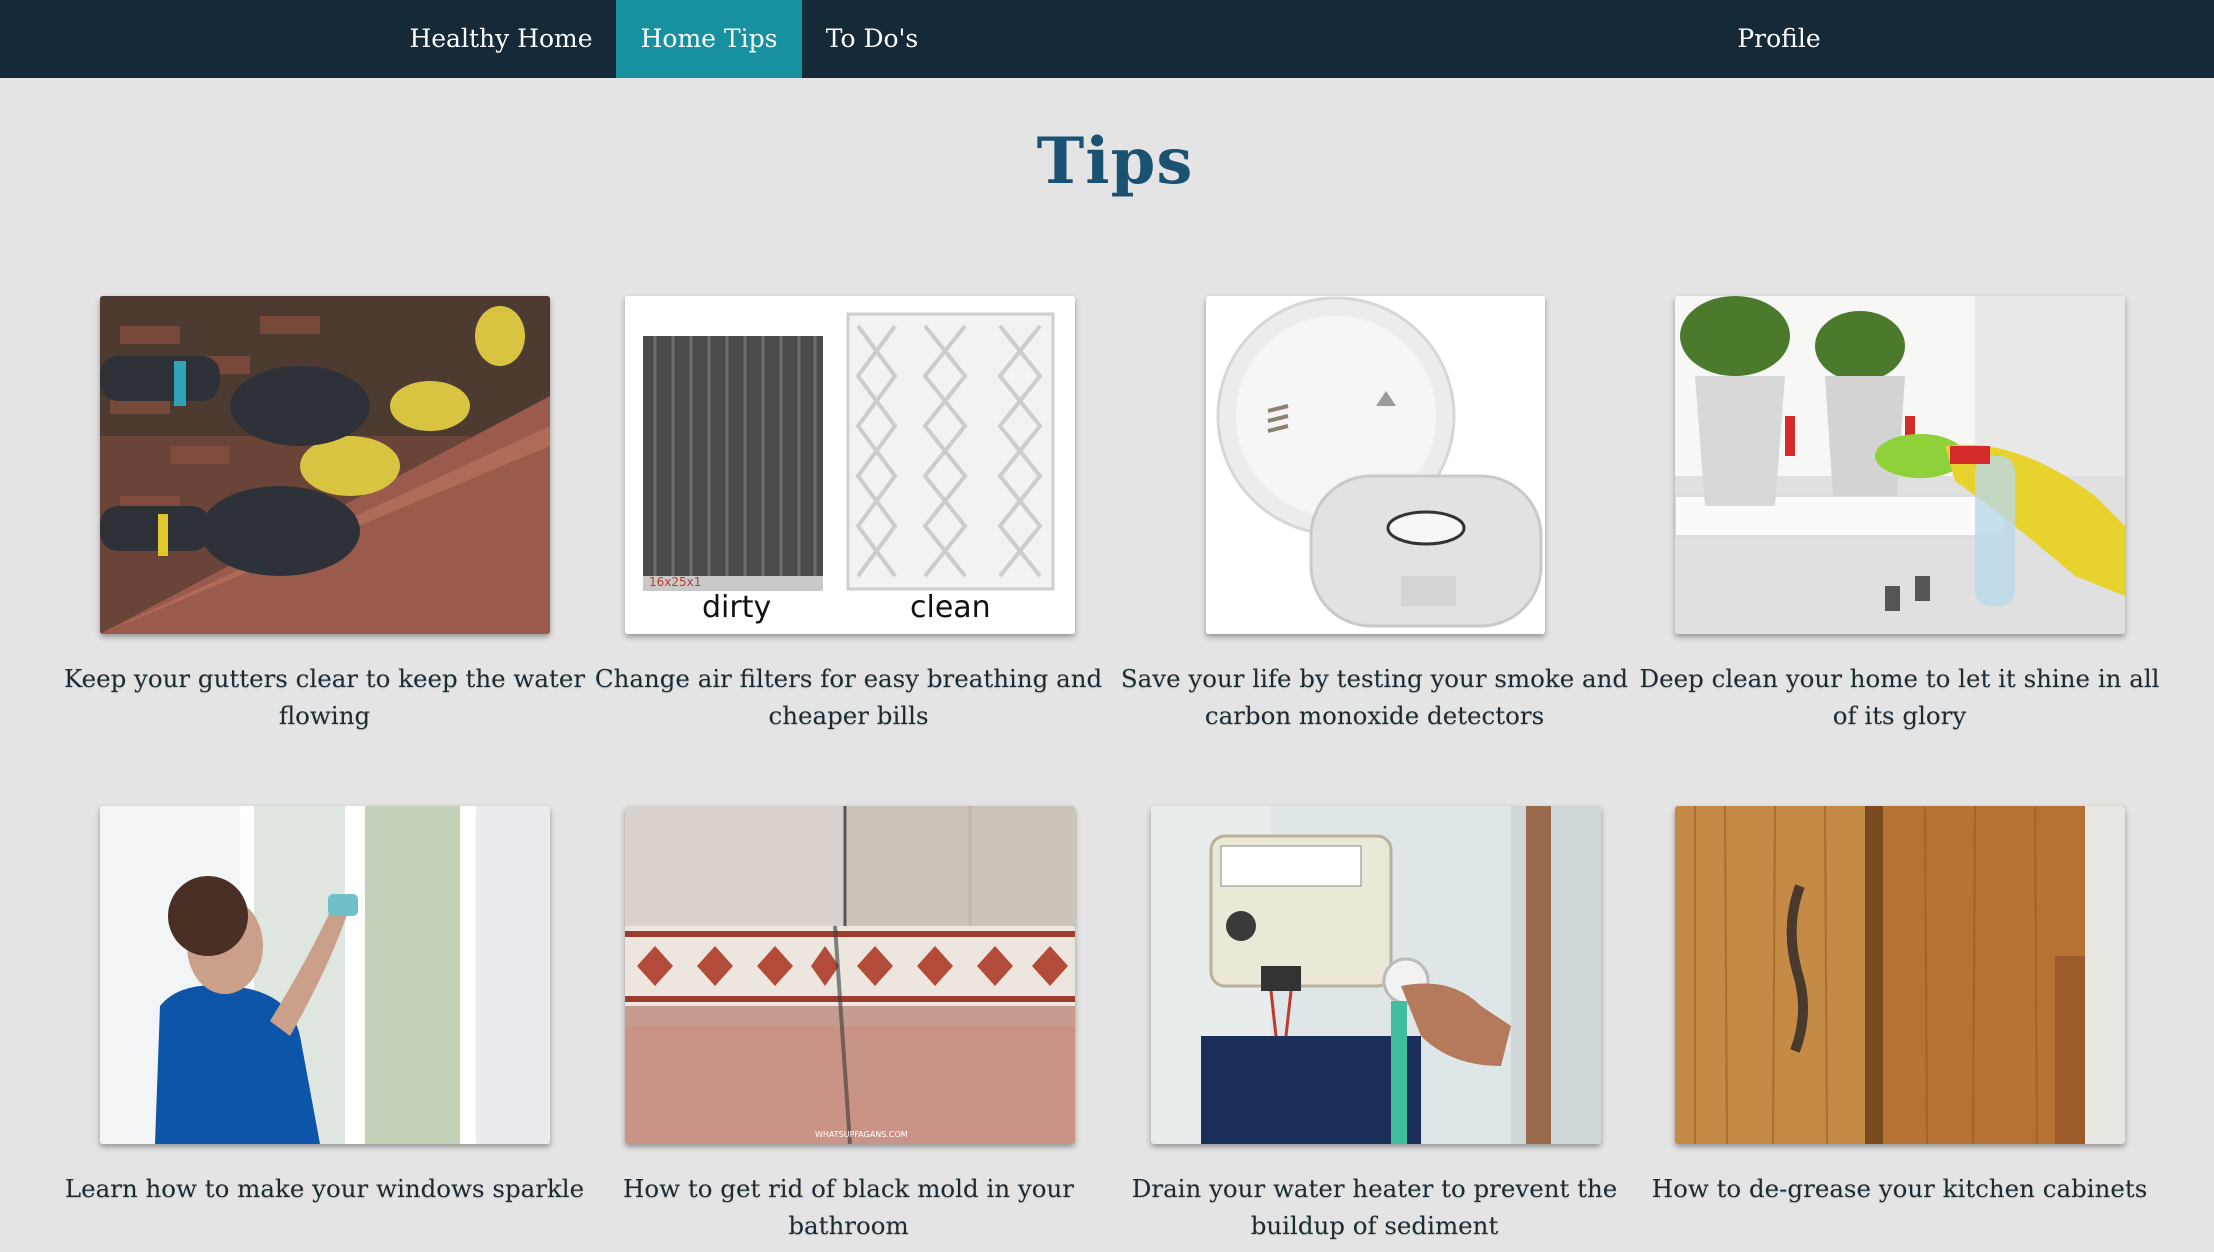 The image size is (2214, 1252). What do you see at coordinates (1375, 465) in the screenshot?
I see `detector-photo` at bounding box center [1375, 465].